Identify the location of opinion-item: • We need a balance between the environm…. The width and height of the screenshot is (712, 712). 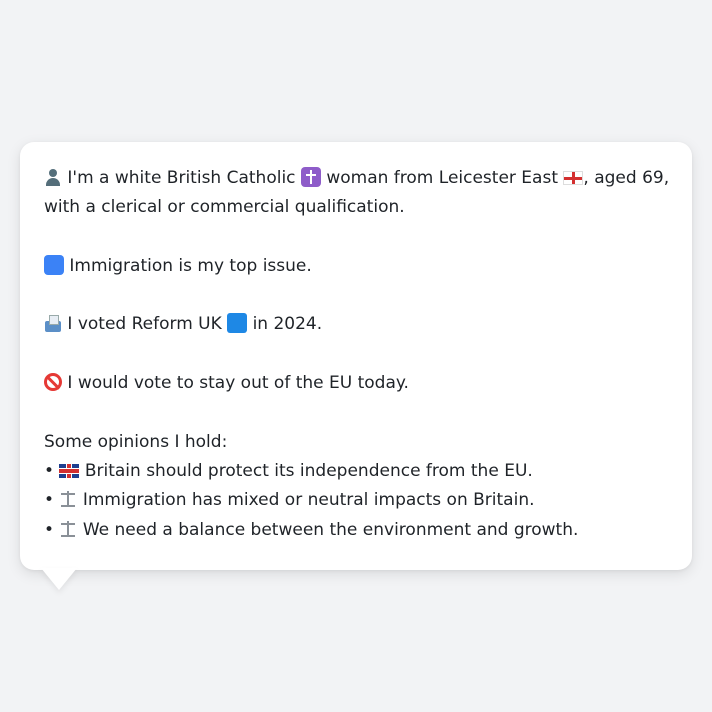
(356, 530).